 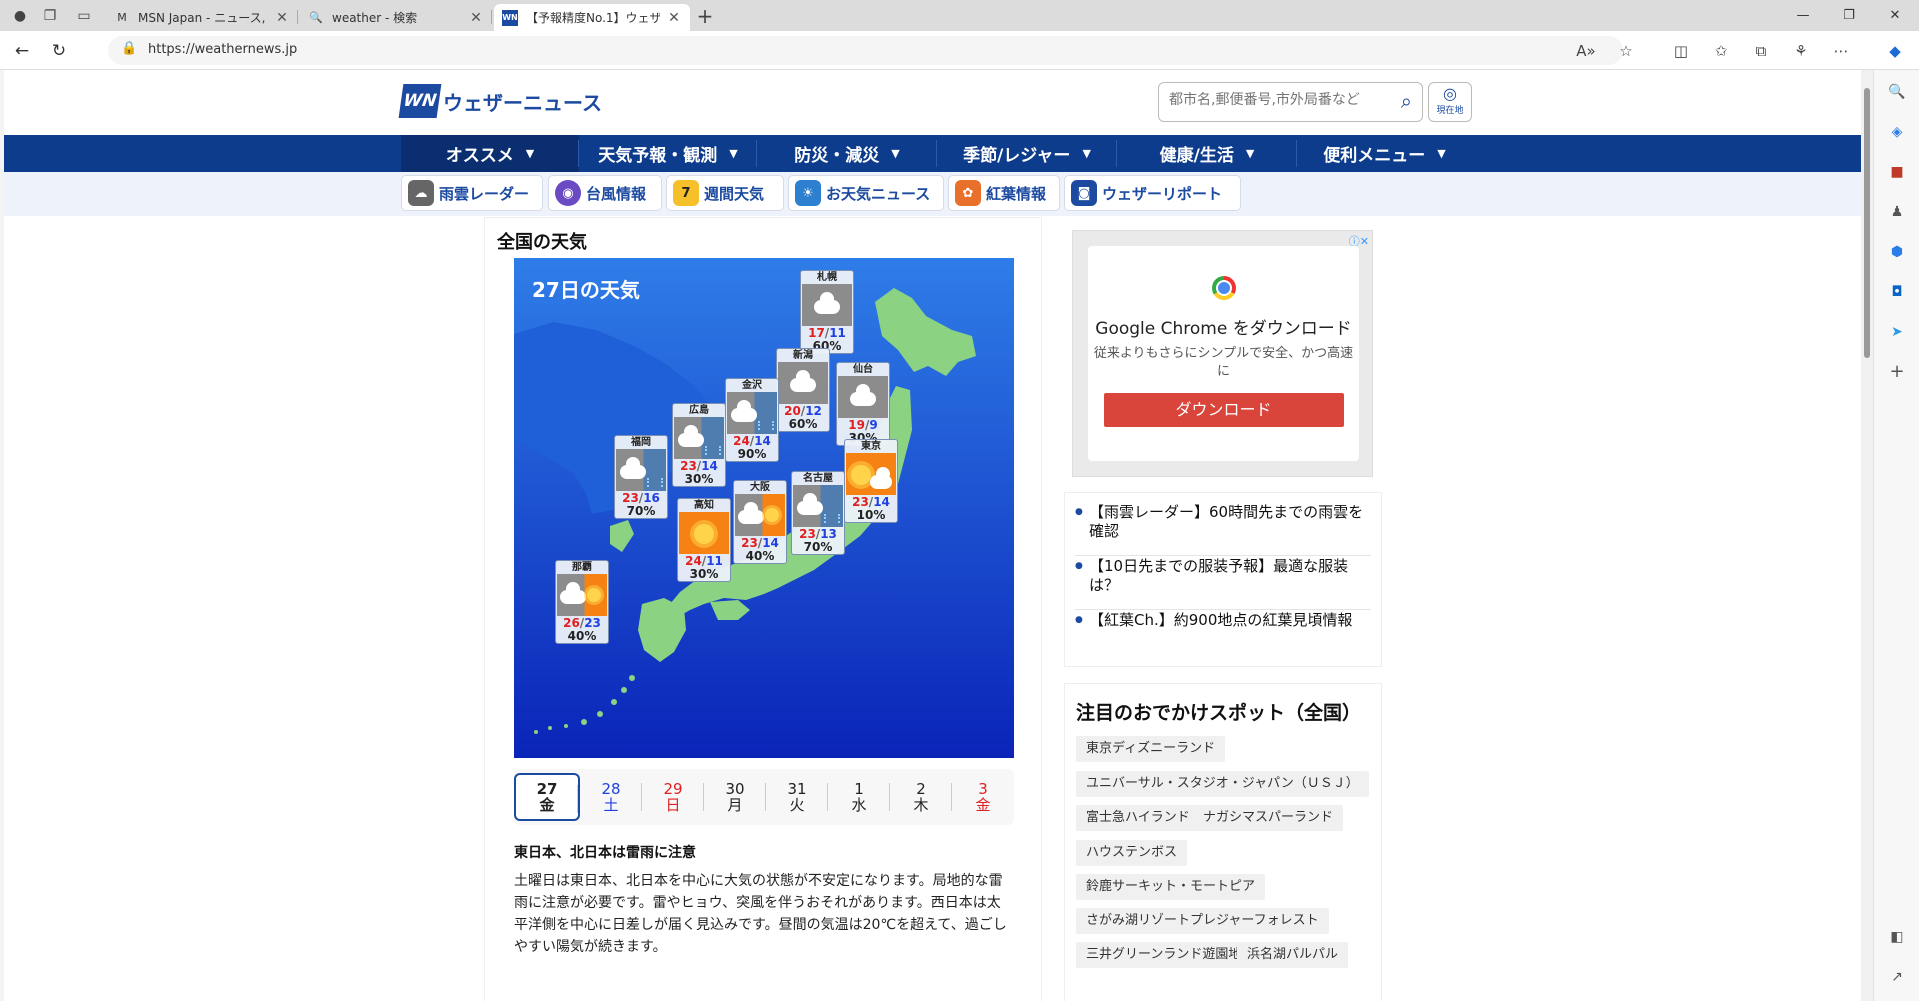 I want to click on add-sidebar-app-icon: +, so click(x=1897, y=372).